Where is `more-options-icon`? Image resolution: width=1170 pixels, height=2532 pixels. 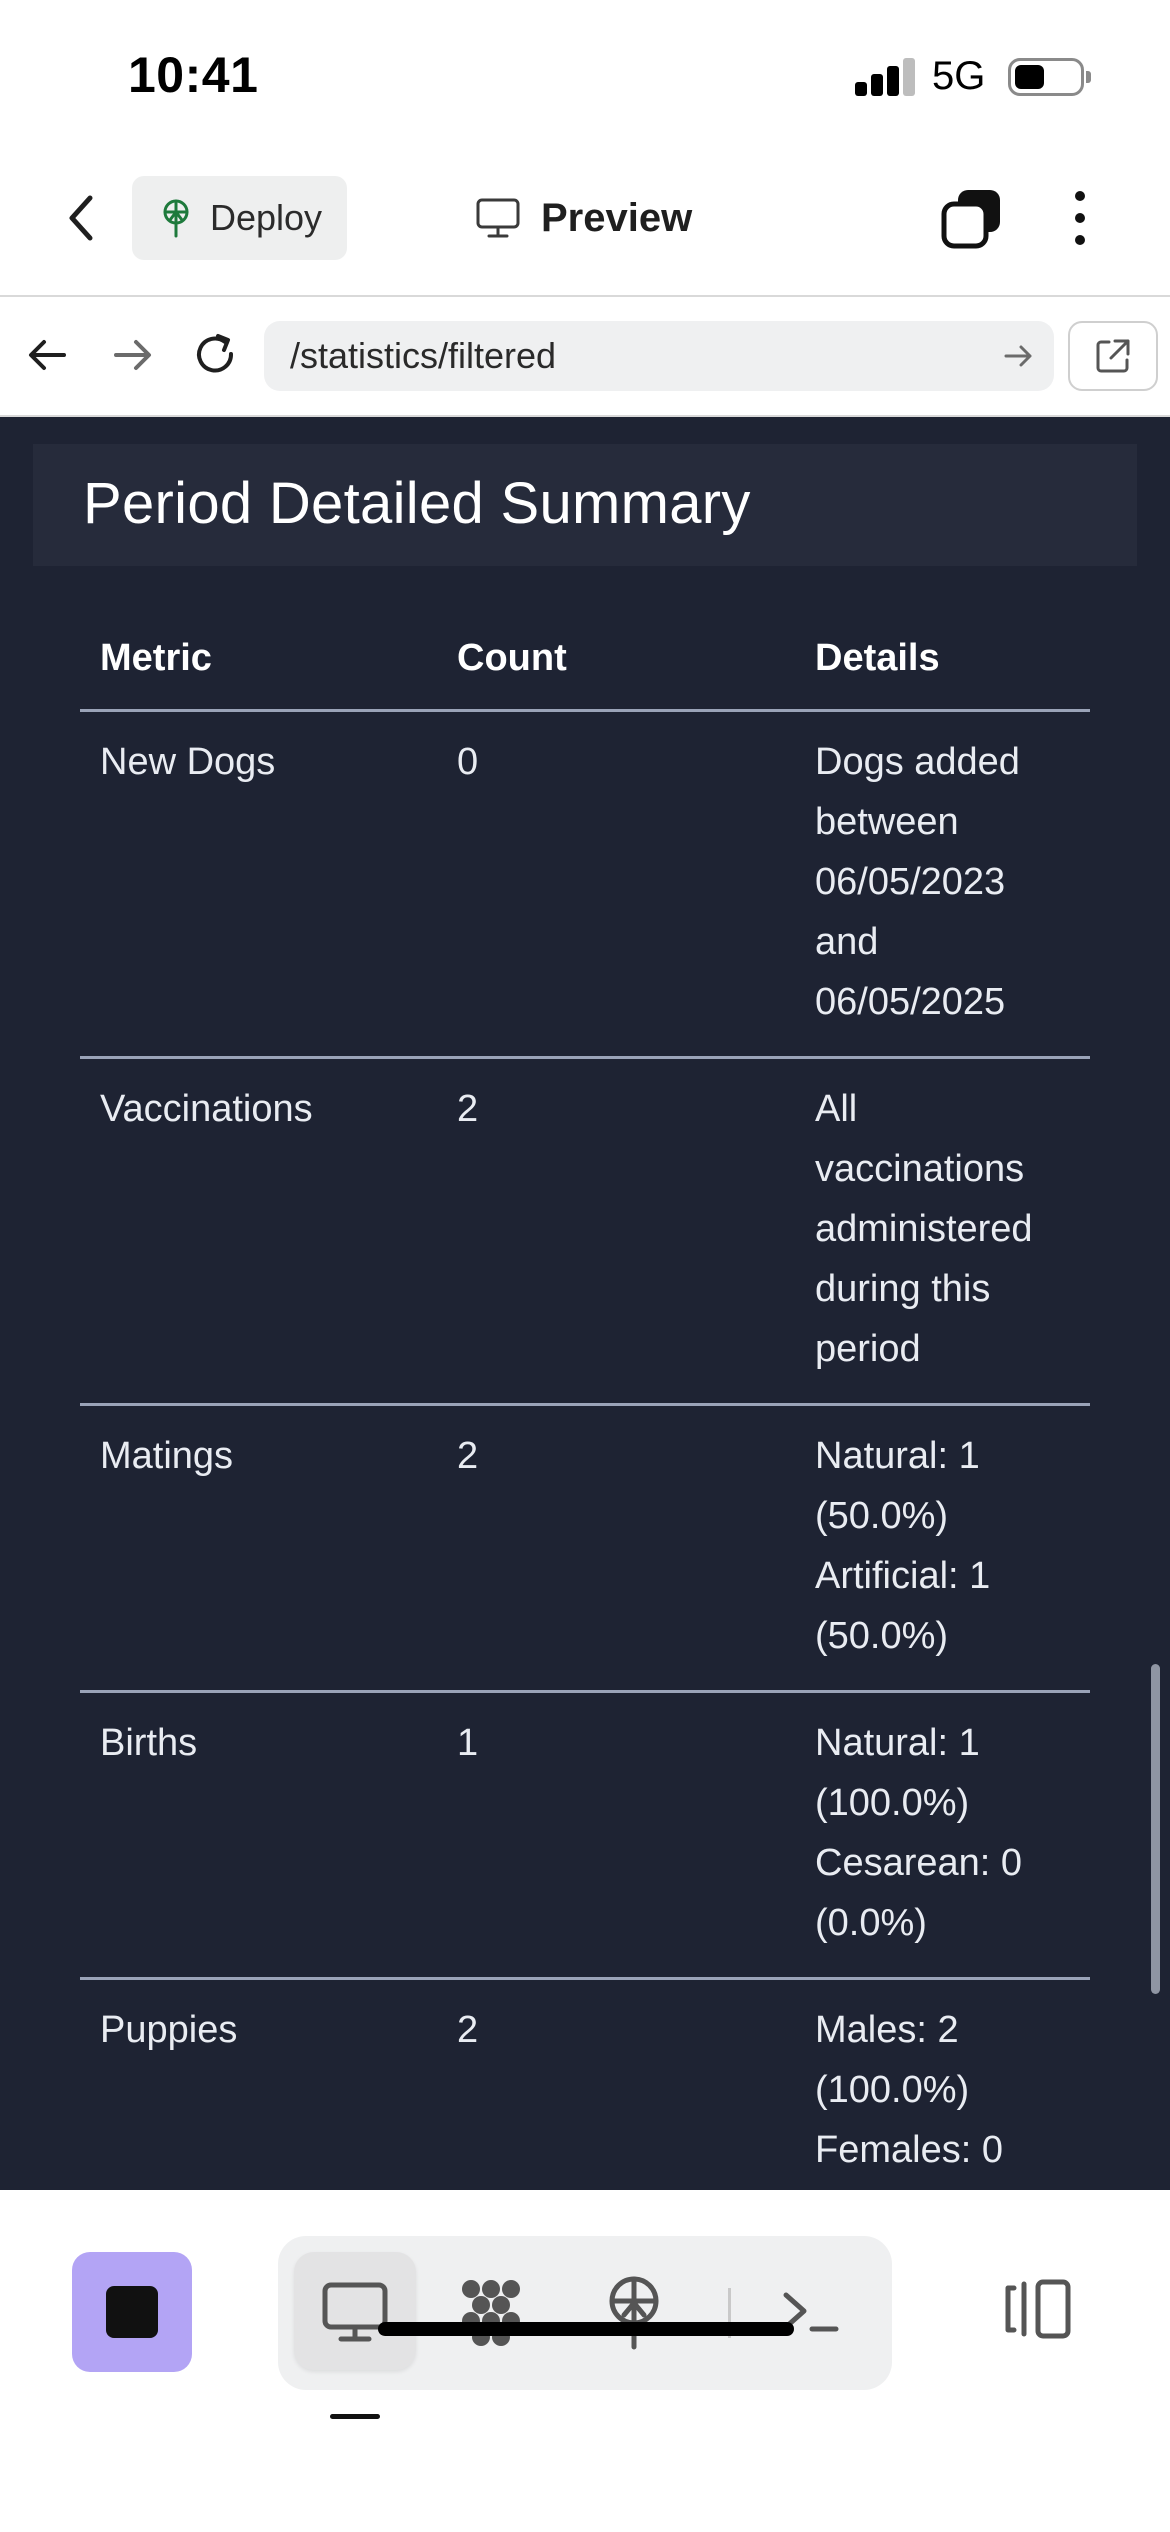
more-options-icon is located at coordinates (1080, 218).